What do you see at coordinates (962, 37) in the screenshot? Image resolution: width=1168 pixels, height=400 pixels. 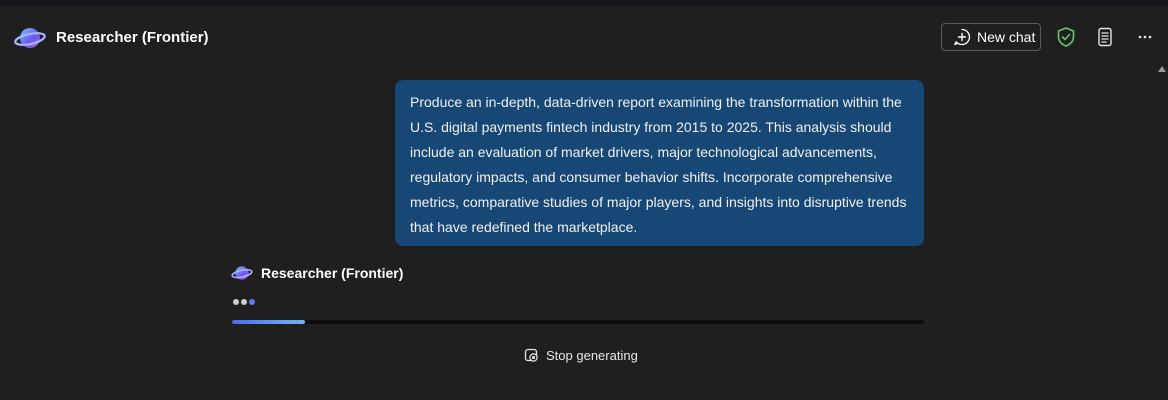 I see `chat-add-icon` at bounding box center [962, 37].